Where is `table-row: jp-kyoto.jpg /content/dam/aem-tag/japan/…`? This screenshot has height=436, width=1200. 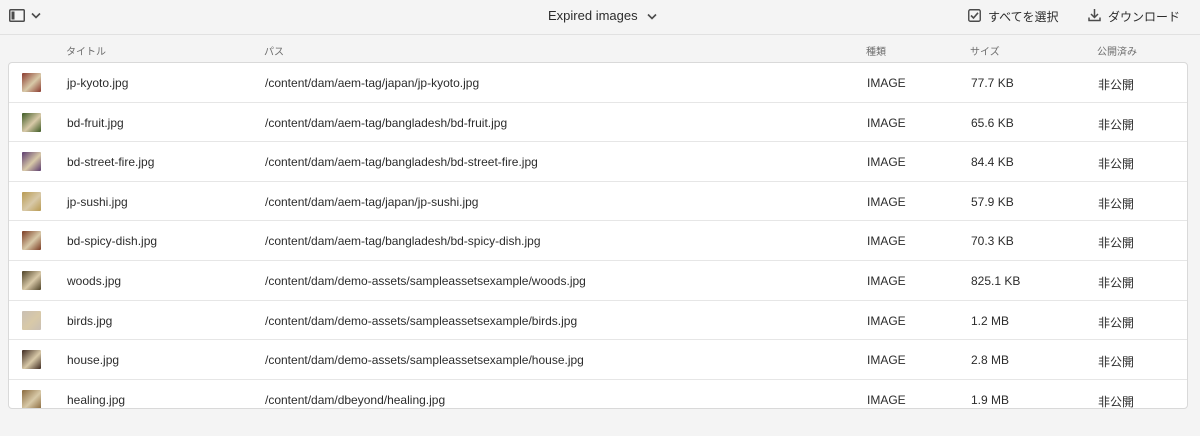
table-row: jp-kyoto.jpg /content/dam/aem-tag/japan/… is located at coordinates (598, 83).